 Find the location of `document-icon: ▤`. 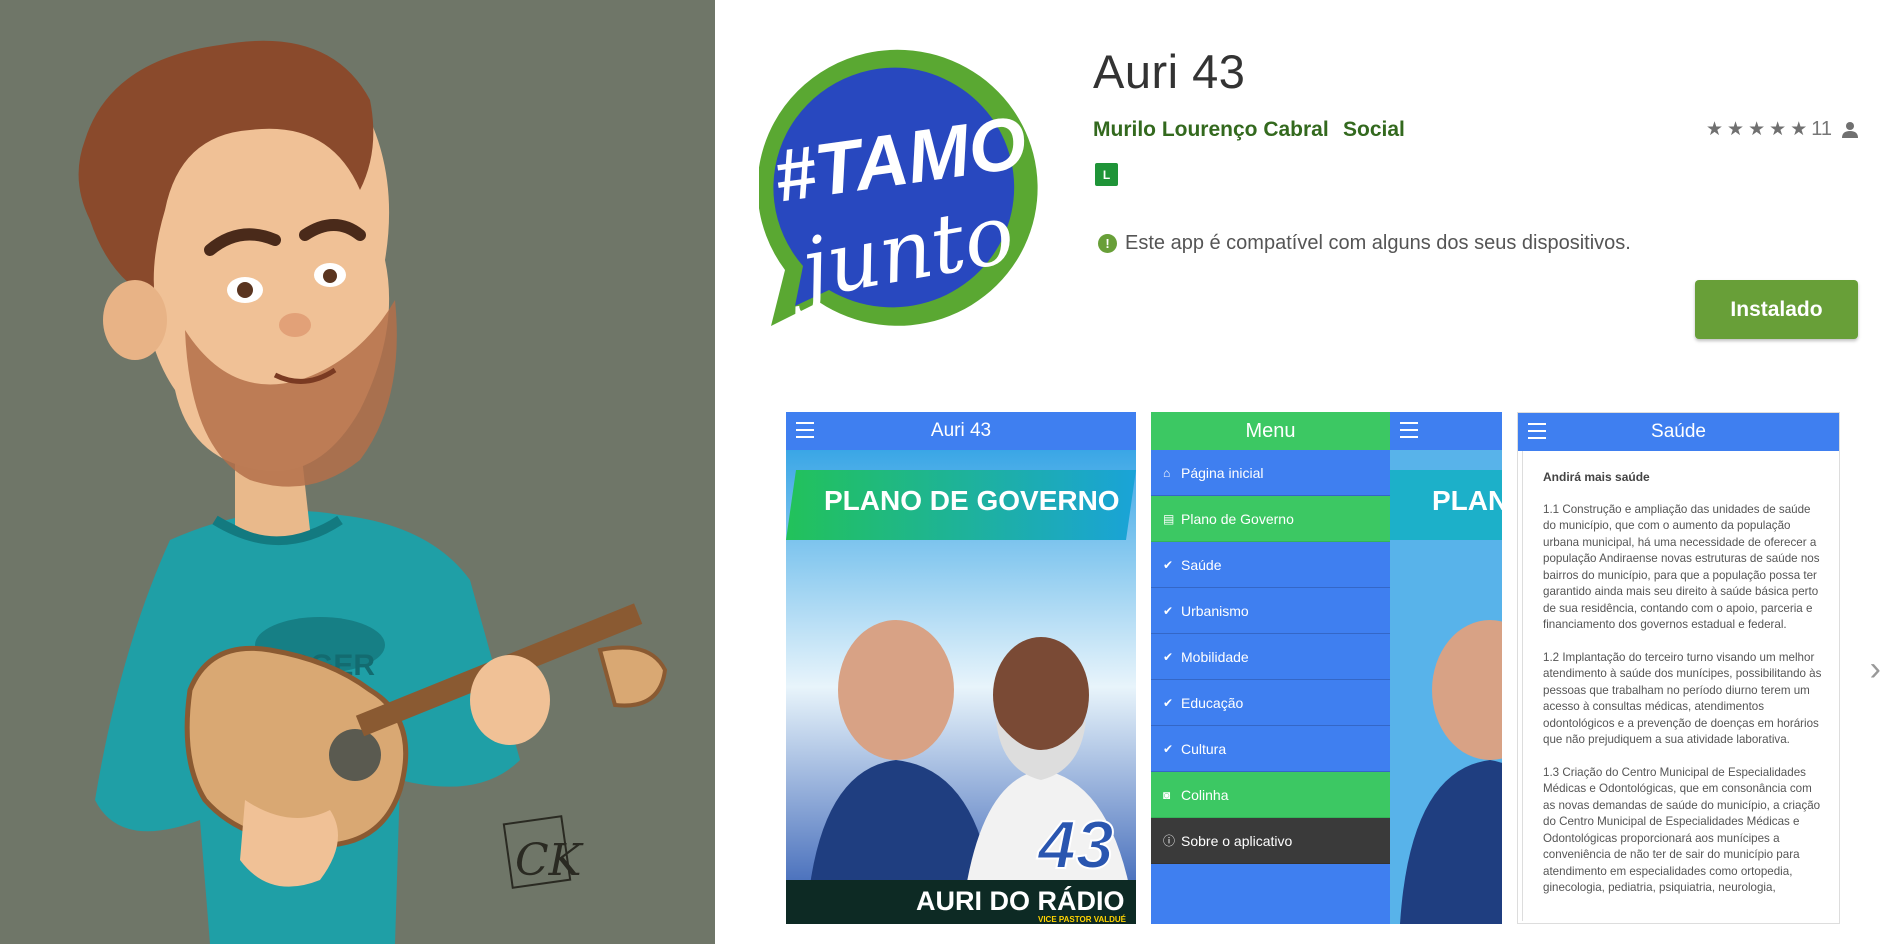

document-icon: ▤ is located at coordinates (1169, 518).